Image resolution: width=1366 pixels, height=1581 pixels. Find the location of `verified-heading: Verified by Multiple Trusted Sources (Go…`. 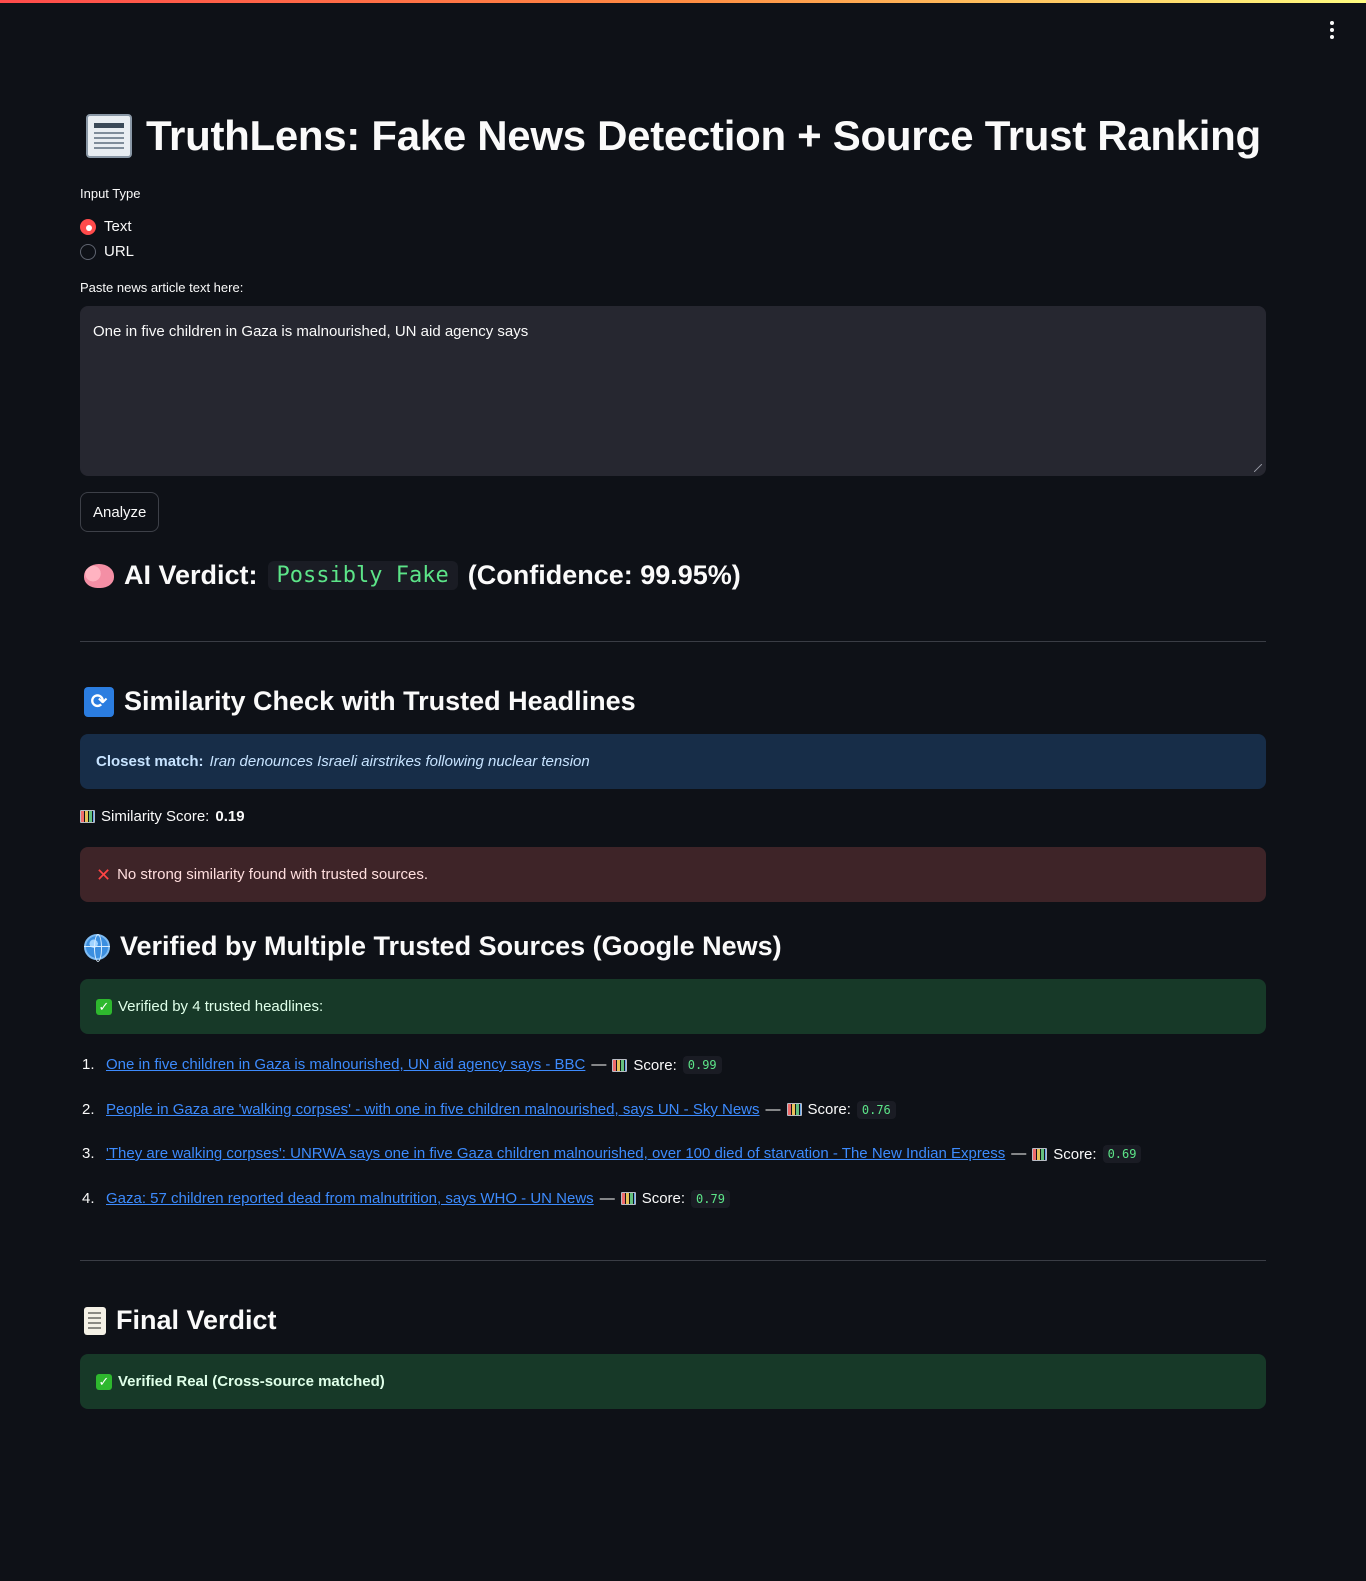

verified-heading: Verified by Multiple Trusted Sources (Go… is located at coordinates (433, 946).